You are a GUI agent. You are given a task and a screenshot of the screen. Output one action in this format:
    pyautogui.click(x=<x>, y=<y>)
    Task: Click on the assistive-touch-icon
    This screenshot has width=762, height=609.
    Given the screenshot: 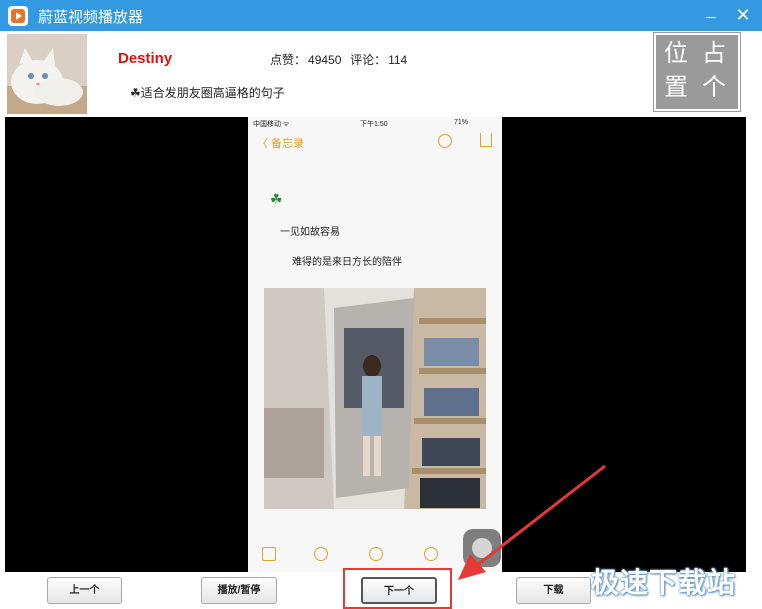 What is the action you would take?
    pyautogui.click(x=482, y=548)
    